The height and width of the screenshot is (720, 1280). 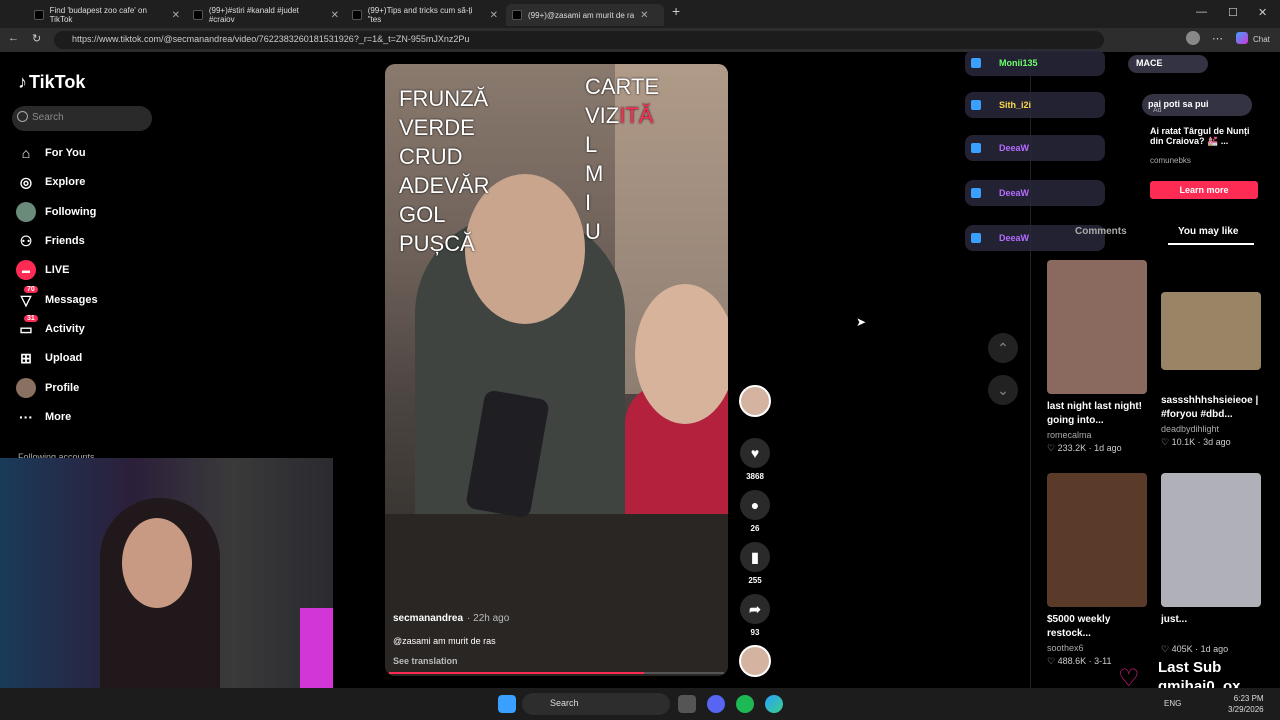 I want to click on learn-more-button: Learn more, so click(x=1204, y=190).